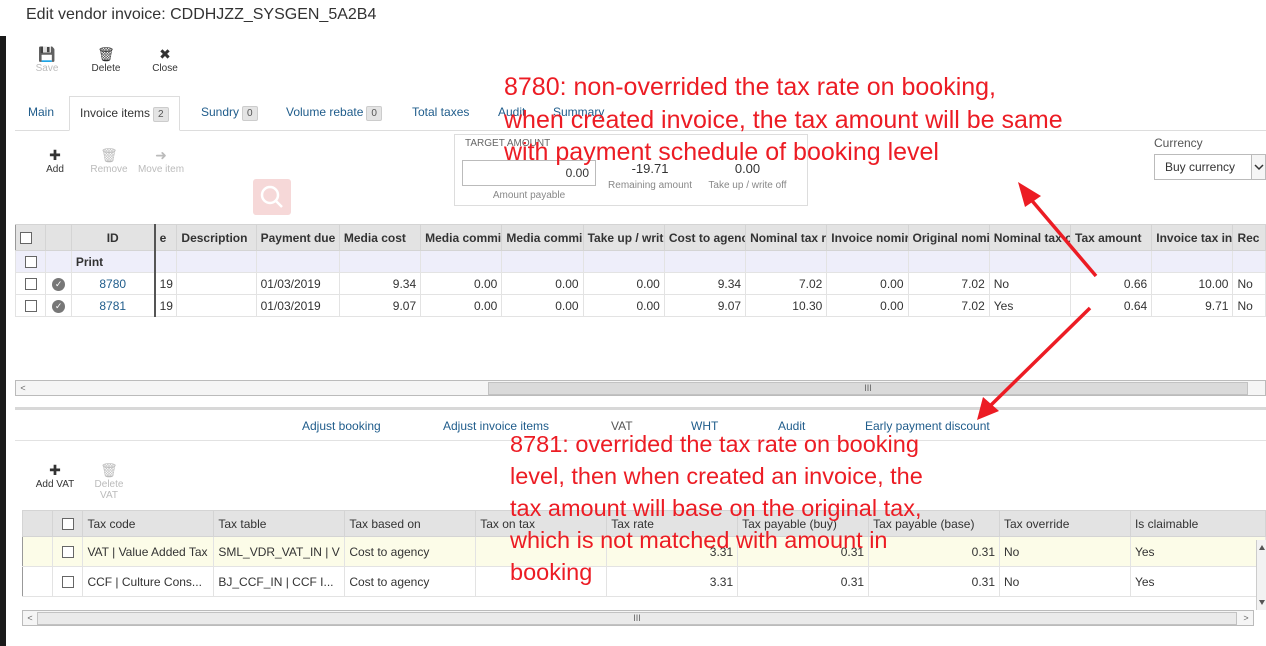  What do you see at coordinates (705, 305) in the screenshot?
I see `cell-cost-to-agency: 9.07` at bounding box center [705, 305].